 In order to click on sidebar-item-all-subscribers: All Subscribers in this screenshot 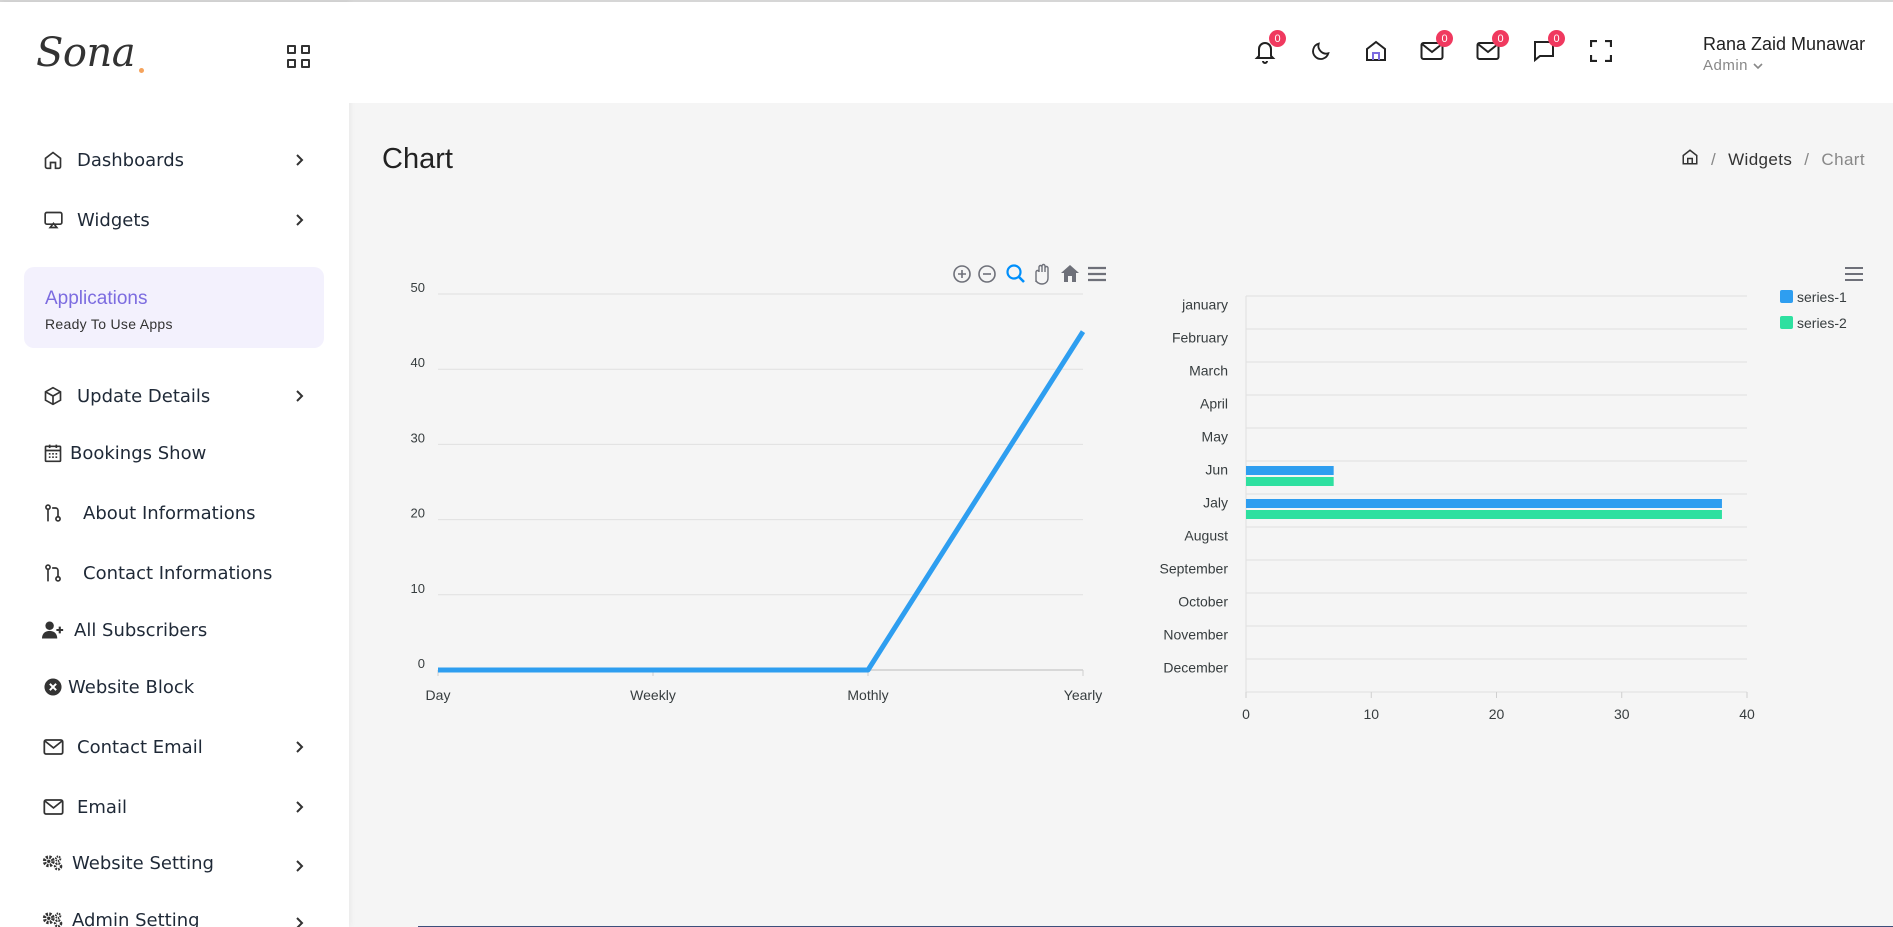, I will do `click(174, 630)`.